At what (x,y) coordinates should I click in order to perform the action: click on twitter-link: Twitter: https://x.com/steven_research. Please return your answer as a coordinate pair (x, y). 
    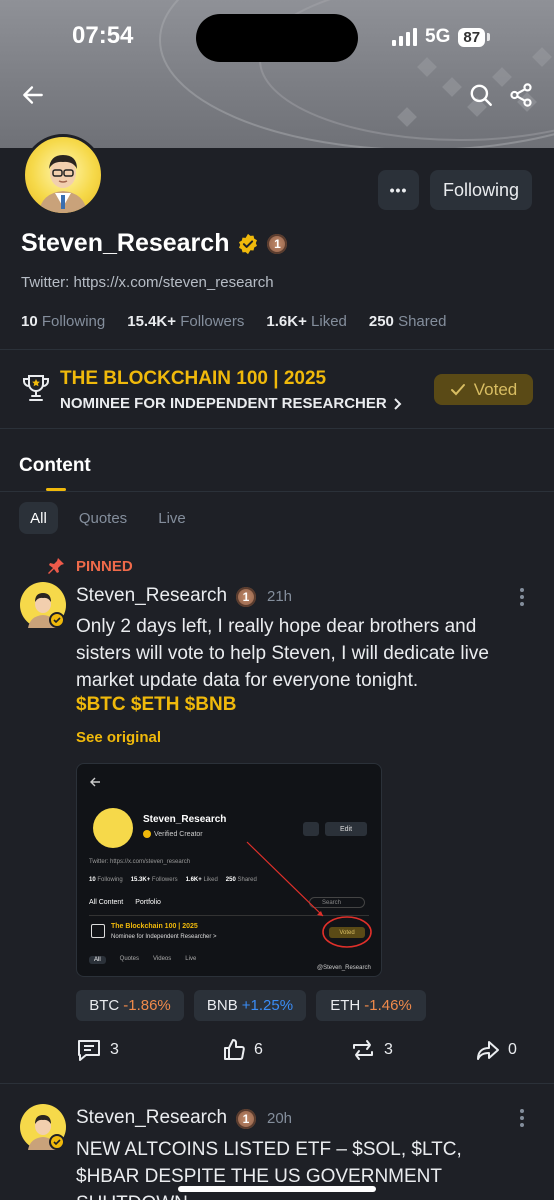
    Looking at the image, I should click on (147, 282).